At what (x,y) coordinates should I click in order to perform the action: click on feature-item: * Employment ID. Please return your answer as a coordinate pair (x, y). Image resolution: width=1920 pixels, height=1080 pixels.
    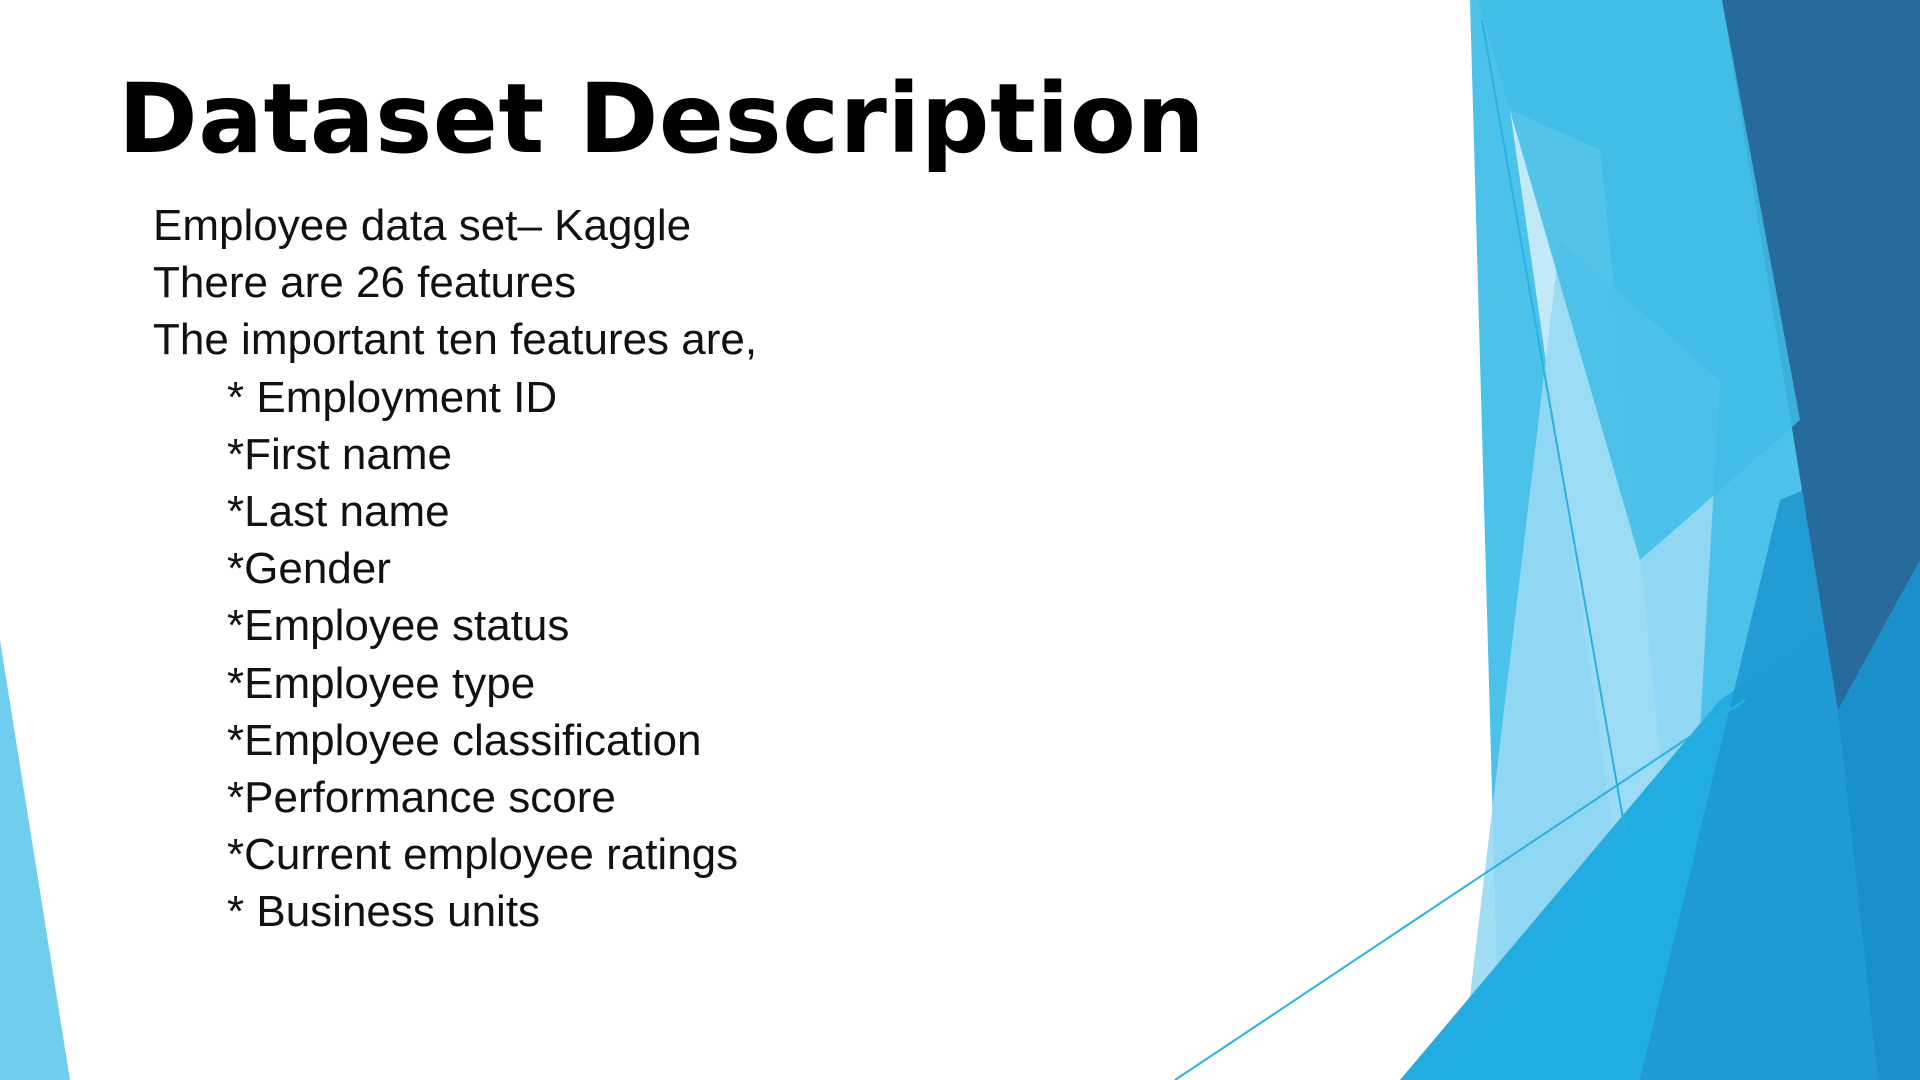
    Looking at the image, I should click on (392, 397).